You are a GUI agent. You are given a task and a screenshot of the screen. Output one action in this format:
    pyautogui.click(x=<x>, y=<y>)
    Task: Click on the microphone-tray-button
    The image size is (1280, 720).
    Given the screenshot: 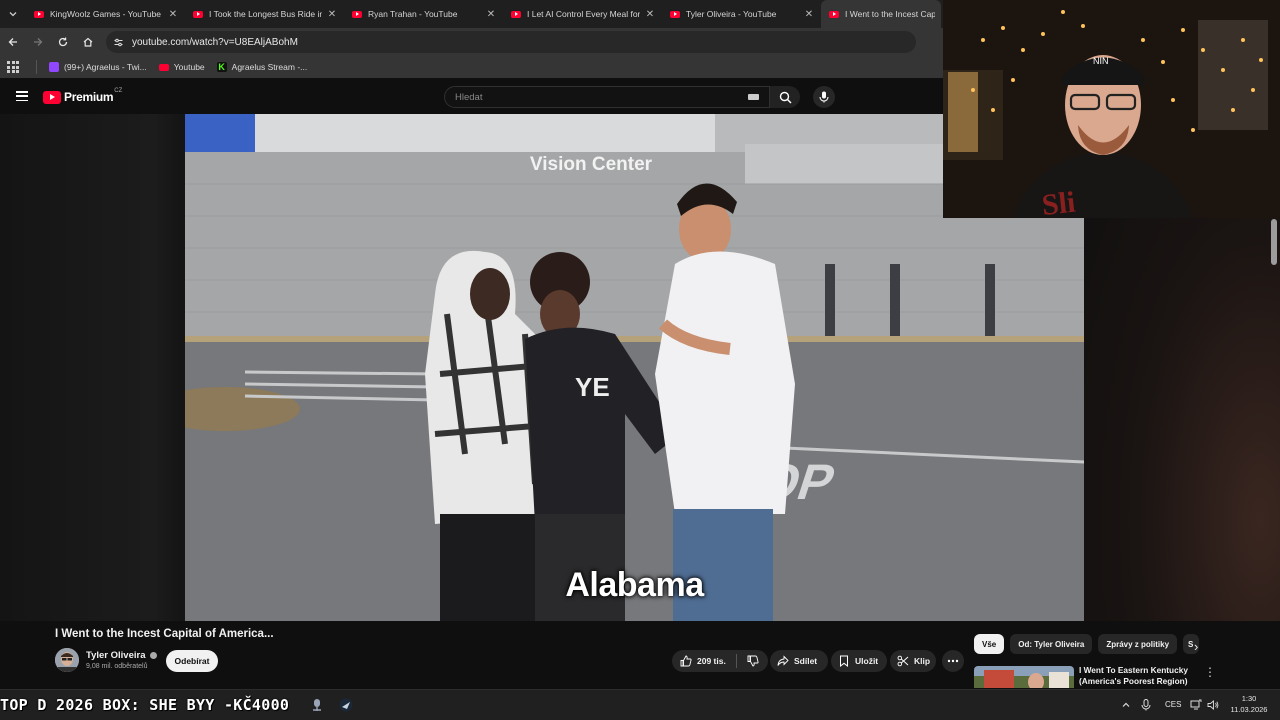 What is the action you would take?
    pyautogui.click(x=1146, y=705)
    